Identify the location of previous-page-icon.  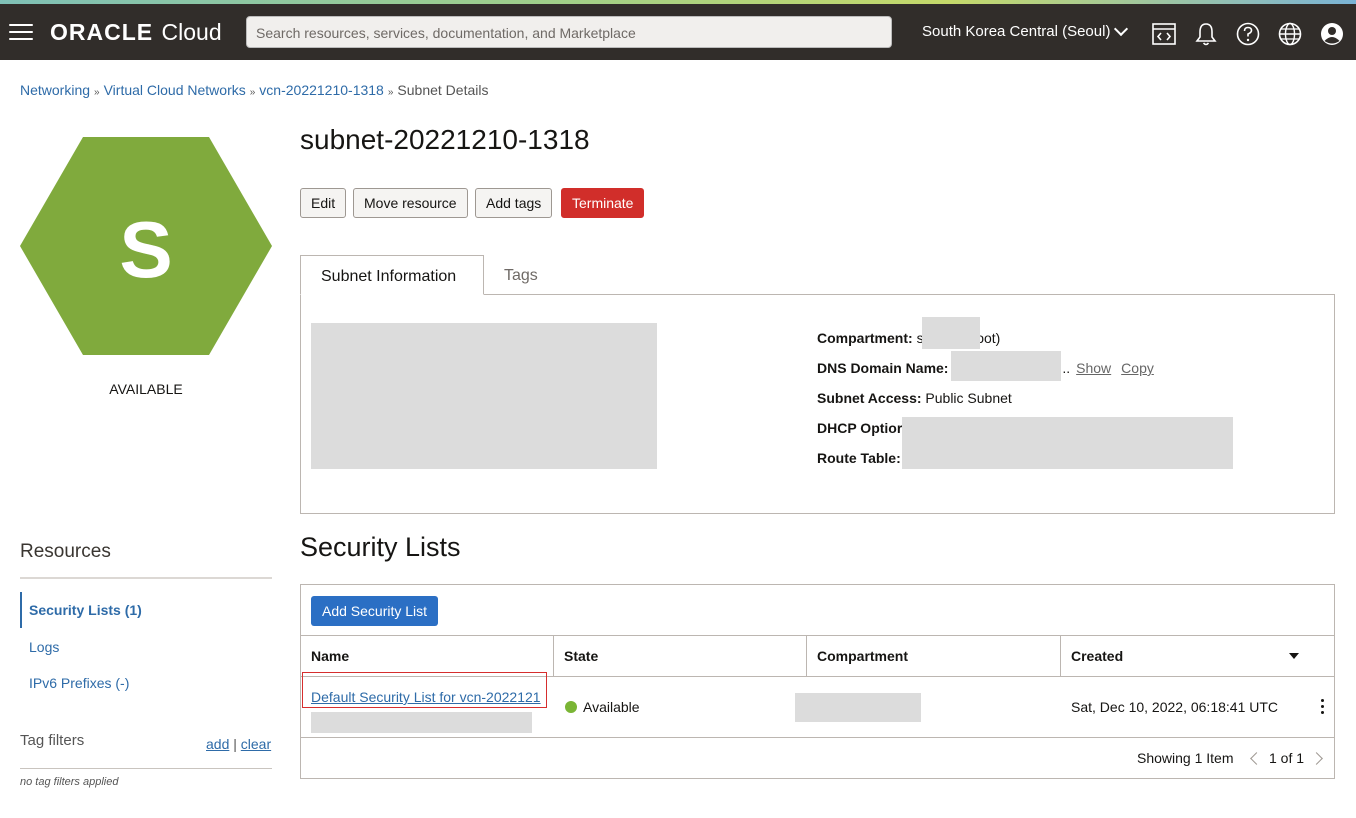
(1256, 758).